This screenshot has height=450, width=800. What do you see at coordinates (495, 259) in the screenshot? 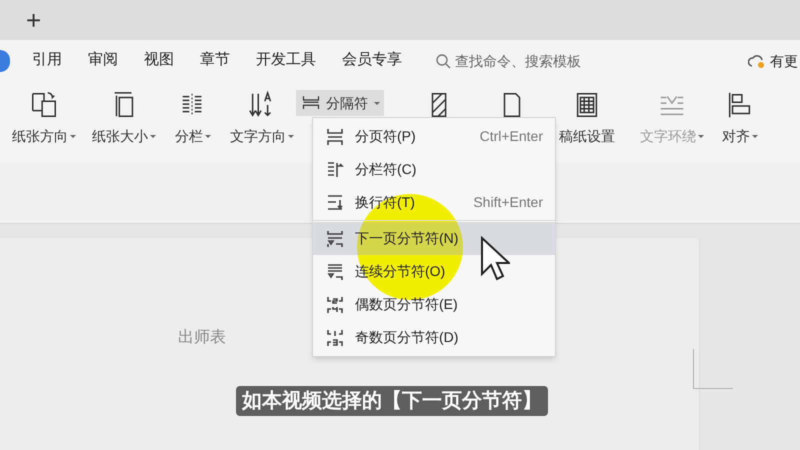
I see `mouse-cursor-icon` at bounding box center [495, 259].